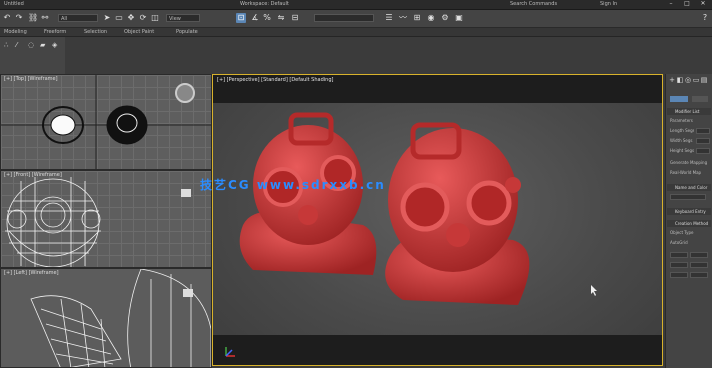  What do you see at coordinates (120, 318) in the screenshot?
I see `left-view-wireframe` at bounding box center [120, 318].